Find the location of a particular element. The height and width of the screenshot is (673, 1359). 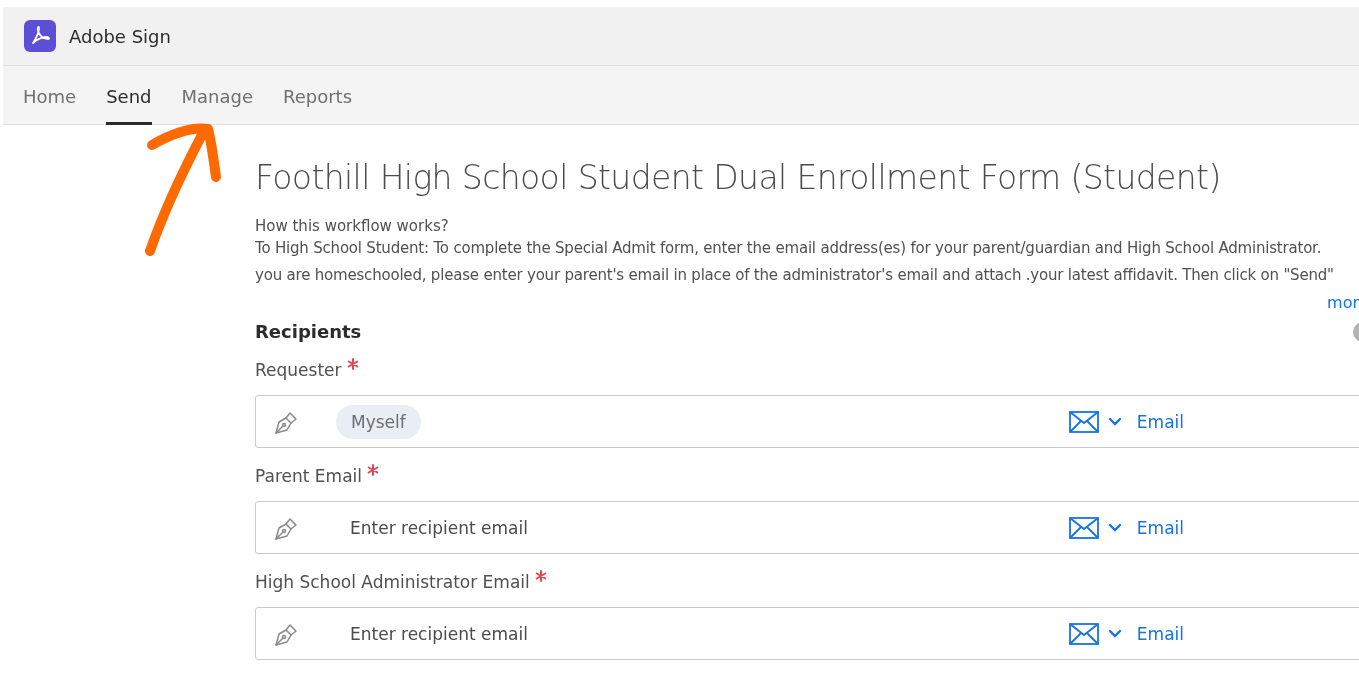

recipient-chip: Myself is located at coordinates (378, 421).